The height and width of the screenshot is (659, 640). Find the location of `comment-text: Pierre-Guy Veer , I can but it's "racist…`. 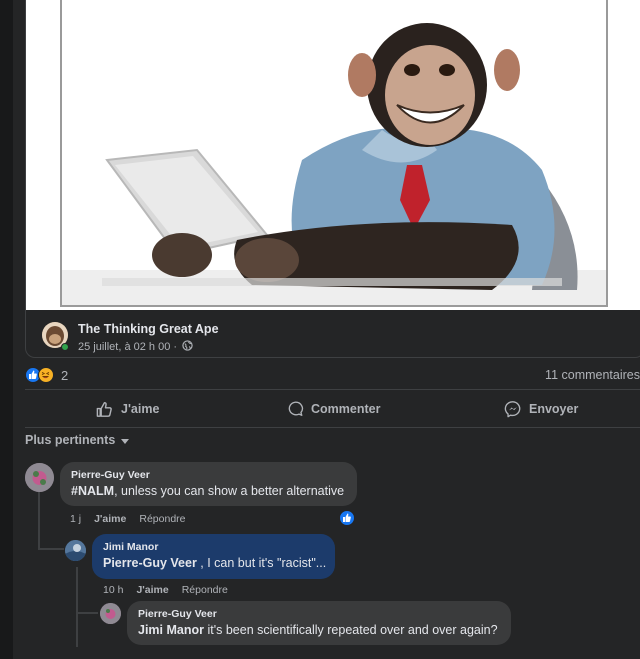

comment-text: Pierre-Guy Veer , I can but it's "racist… is located at coordinates (215, 563).